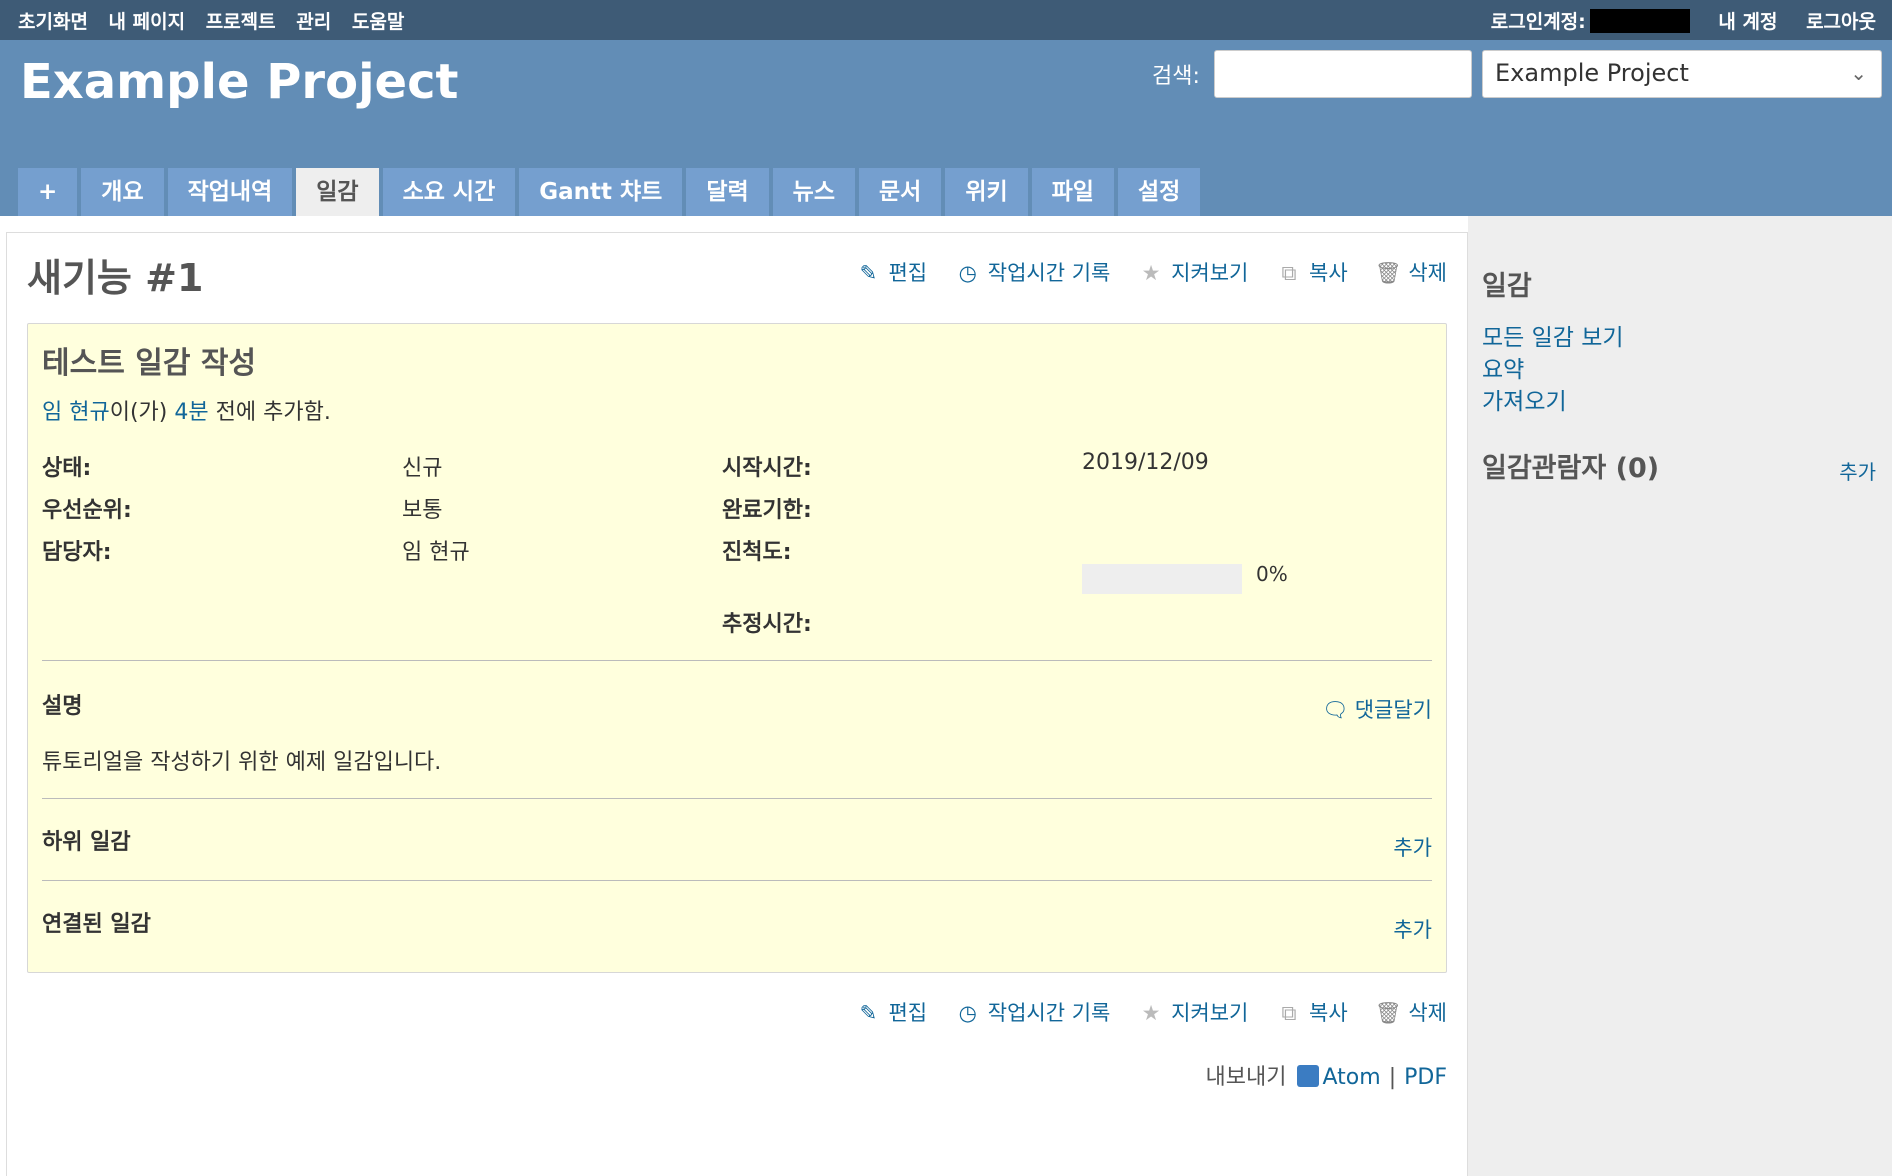 The image size is (1892, 1176). I want to click on issue-actions-top: ✎ 편집 ◷ 작업시간 기록 ★ 지켜보기 ⧉ 복사 🗑 삭제, so click(1140, 272).